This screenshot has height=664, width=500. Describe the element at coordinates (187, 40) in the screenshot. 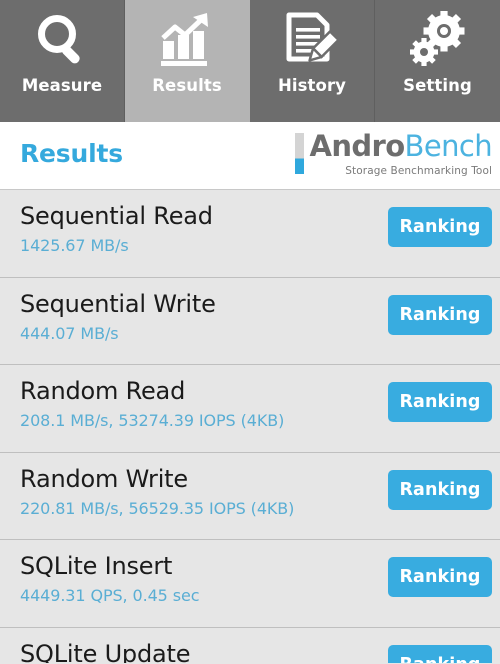

I see `bar-chart-trend-icon` at that location.